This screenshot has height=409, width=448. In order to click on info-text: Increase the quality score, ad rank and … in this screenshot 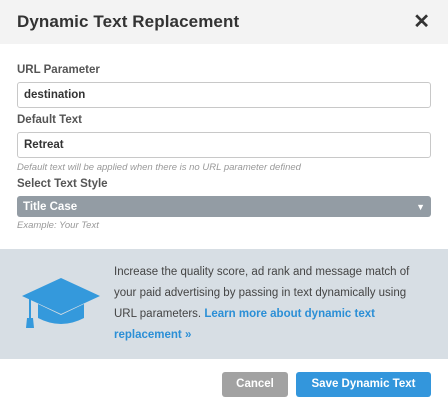, I will do `click(272, 304)`.